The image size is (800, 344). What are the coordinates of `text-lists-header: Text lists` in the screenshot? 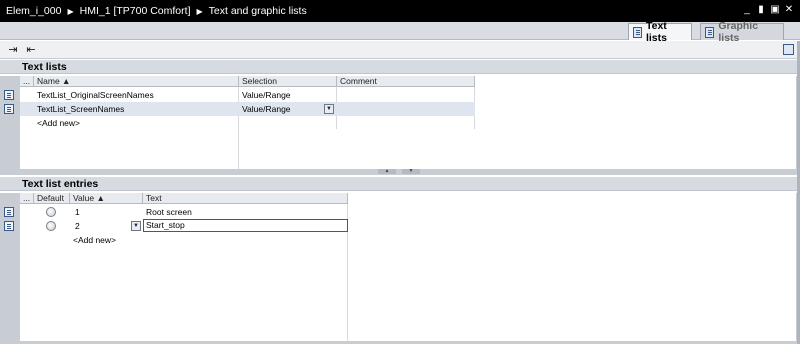 It's located at (398, 67).